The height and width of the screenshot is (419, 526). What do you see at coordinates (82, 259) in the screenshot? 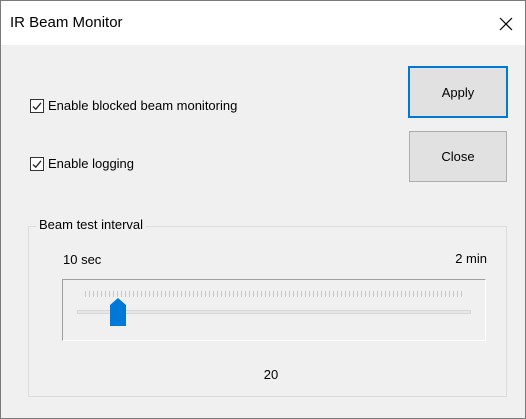
I see `slider-min-label: 10 sec` at bounding box center [82, 259].